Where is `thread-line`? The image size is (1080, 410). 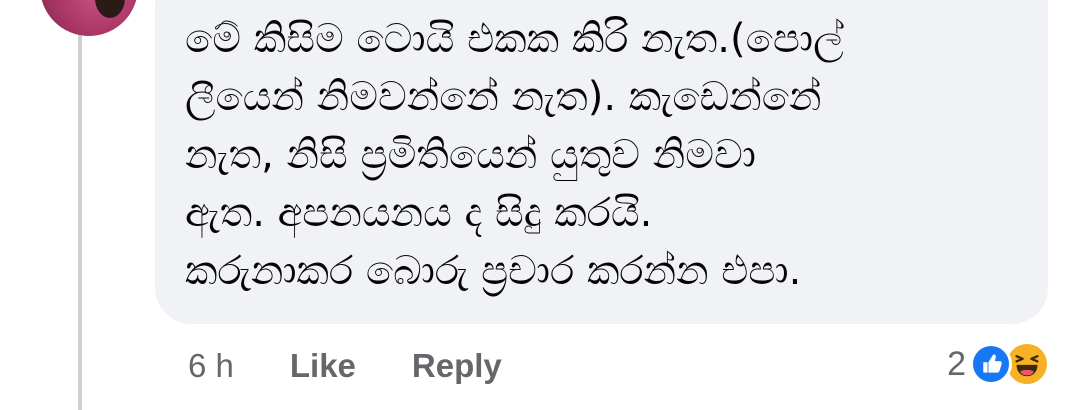
thread-line is located at coordinates (80, 205).